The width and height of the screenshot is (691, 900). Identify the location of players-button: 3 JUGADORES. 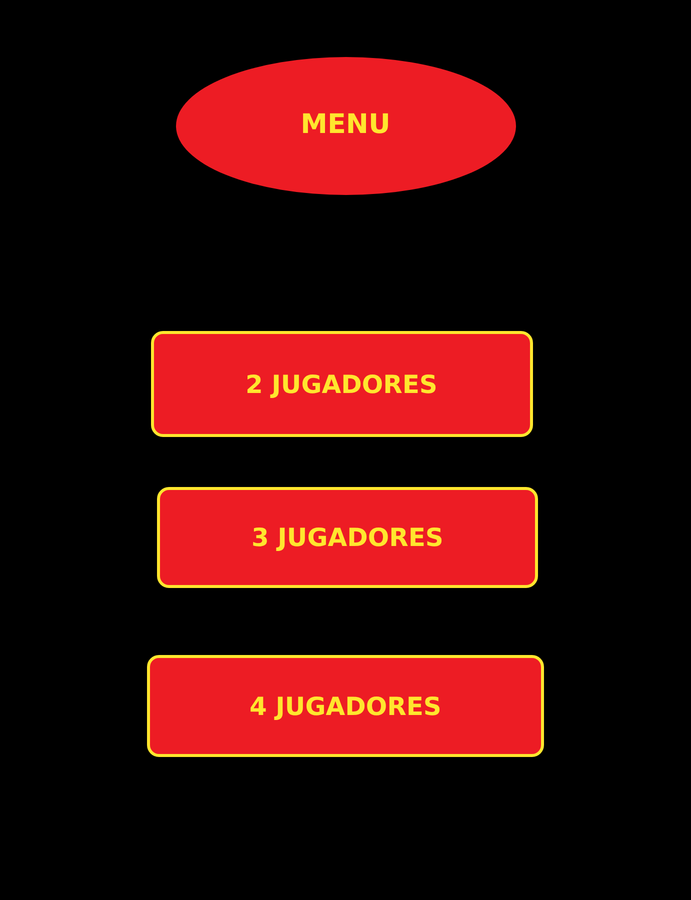
(347, 537).